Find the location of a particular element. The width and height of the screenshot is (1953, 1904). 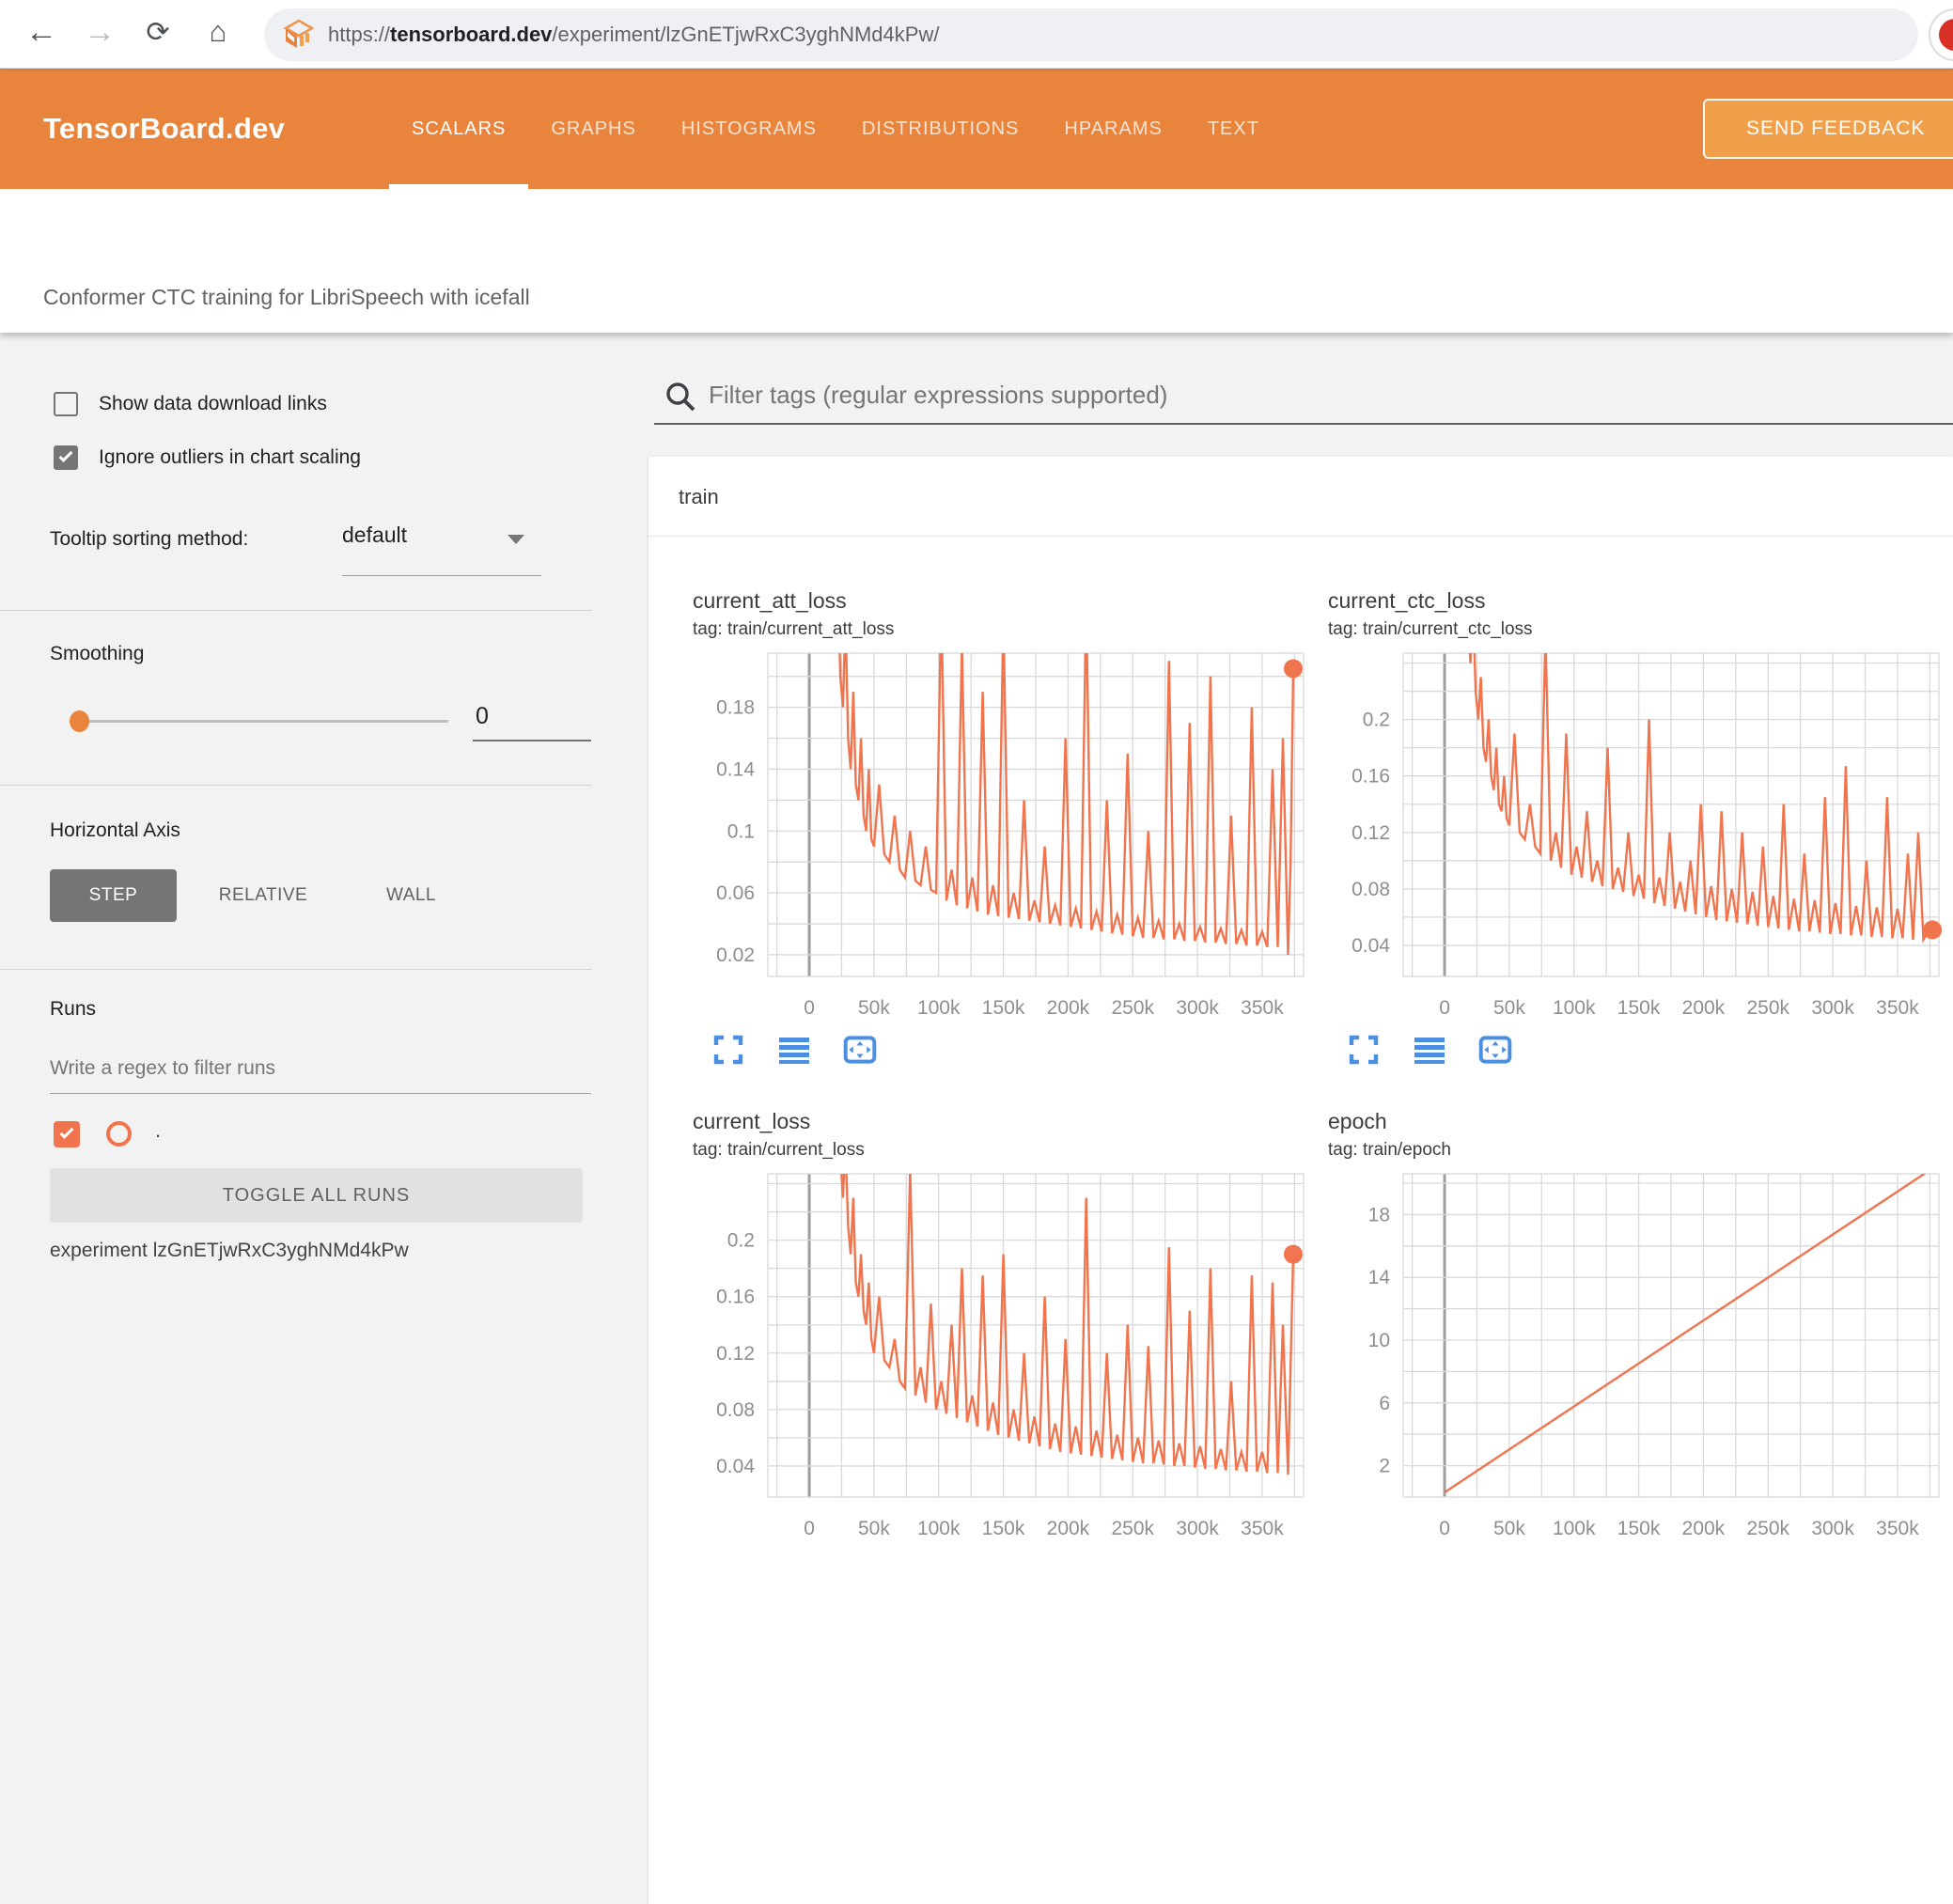

url-path: /experiment/lzGnETjwRxC3yghNMd4kPw/ is located at coordinates (746, 34).